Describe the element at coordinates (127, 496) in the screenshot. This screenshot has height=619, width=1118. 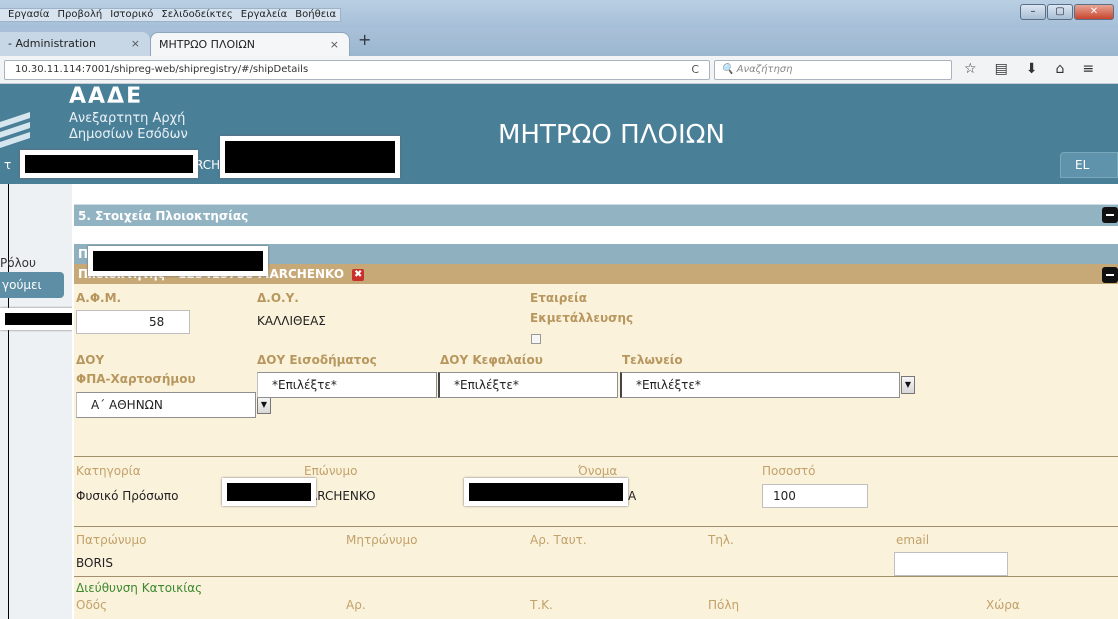
I see `category-value: Φυσικό Πρόσωπο` at that location.